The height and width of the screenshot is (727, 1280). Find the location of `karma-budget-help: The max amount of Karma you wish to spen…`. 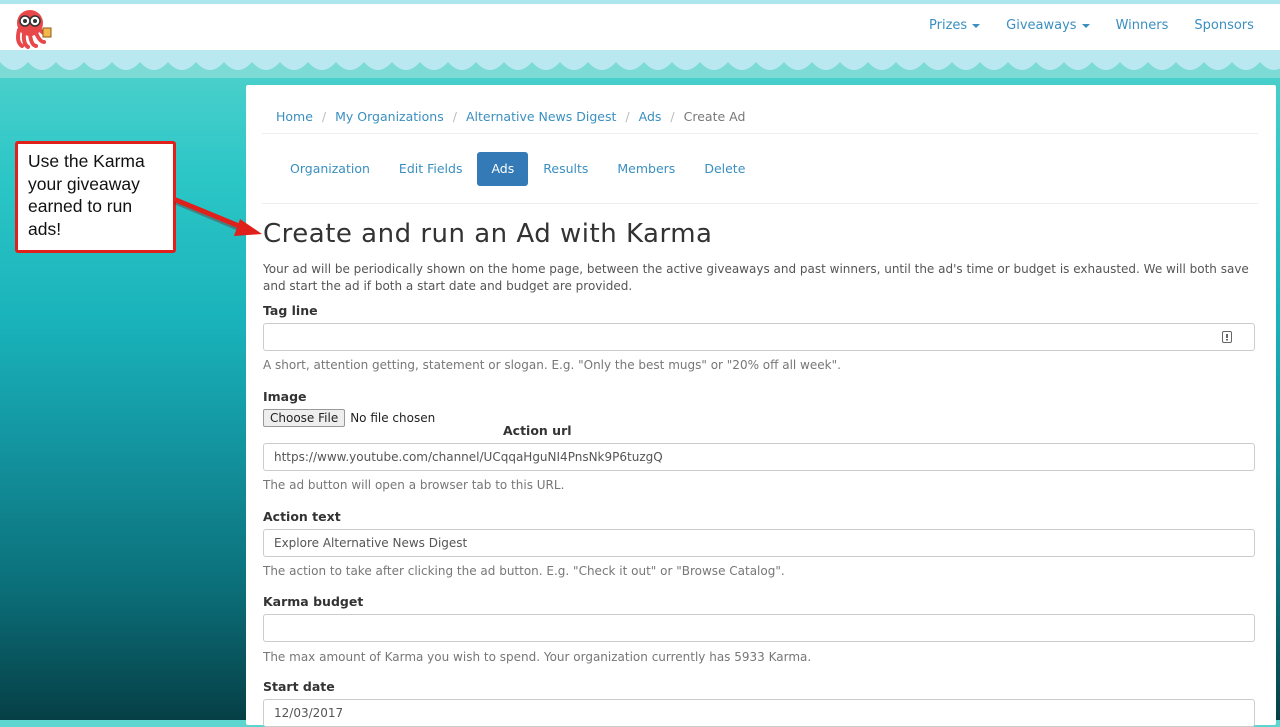

karma-budget-help: The max amount of Karma you wish to spen… is located at coordinates (537, 657).